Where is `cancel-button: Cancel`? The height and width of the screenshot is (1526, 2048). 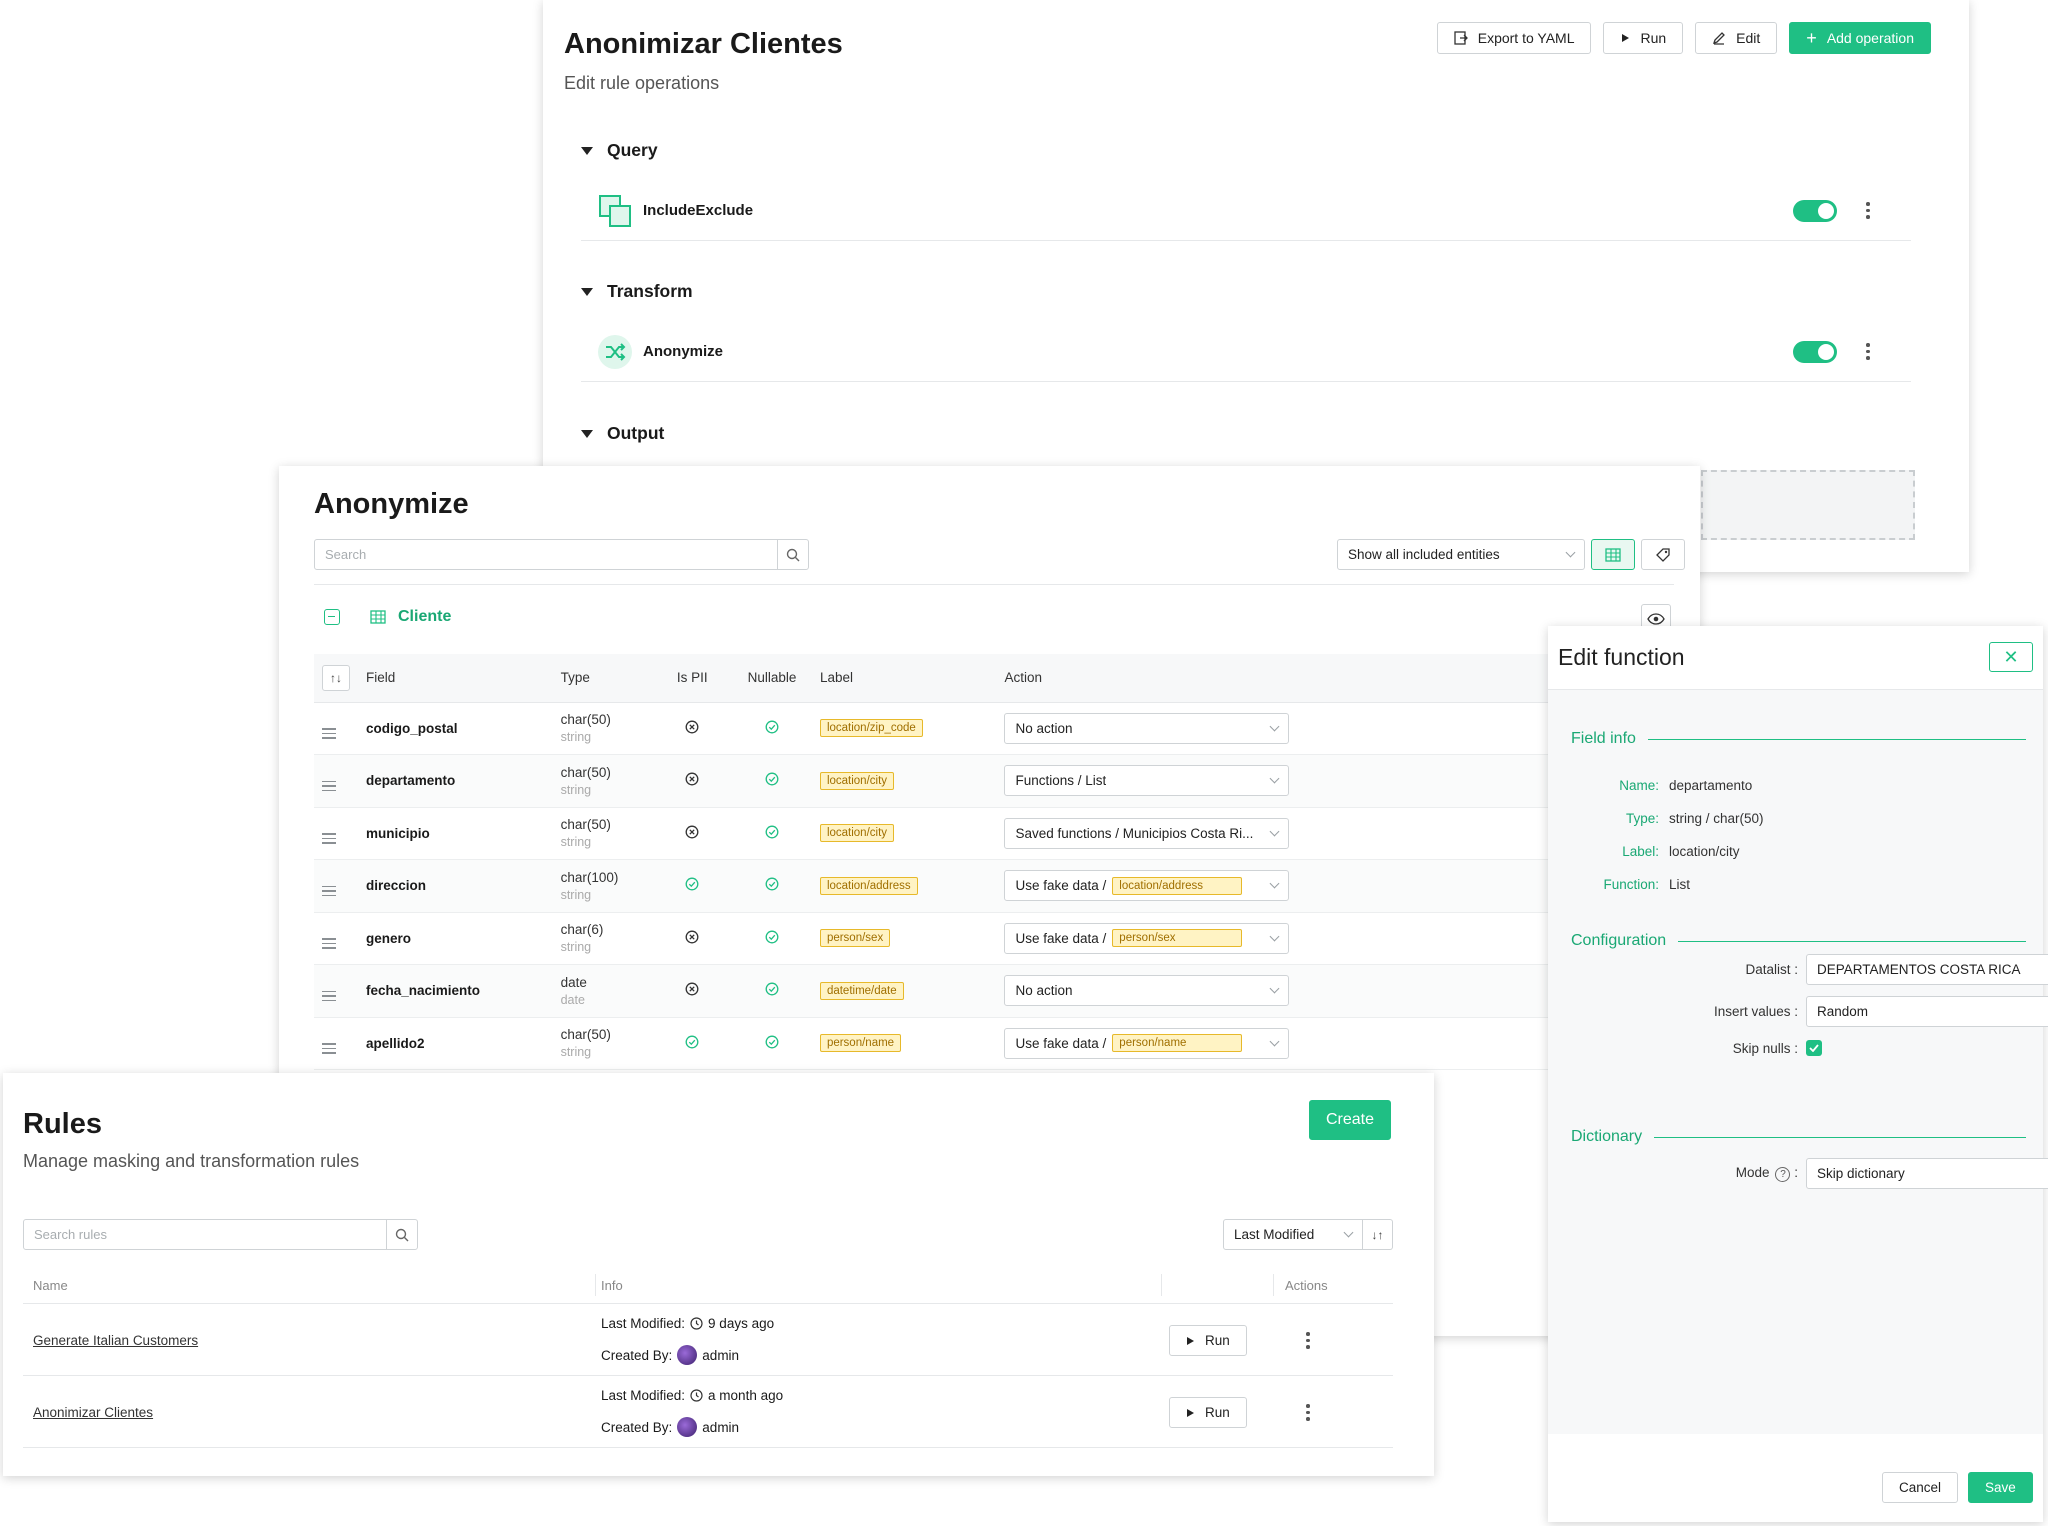
cancel-button: Cancel is located at coordinates (1920, 1487).